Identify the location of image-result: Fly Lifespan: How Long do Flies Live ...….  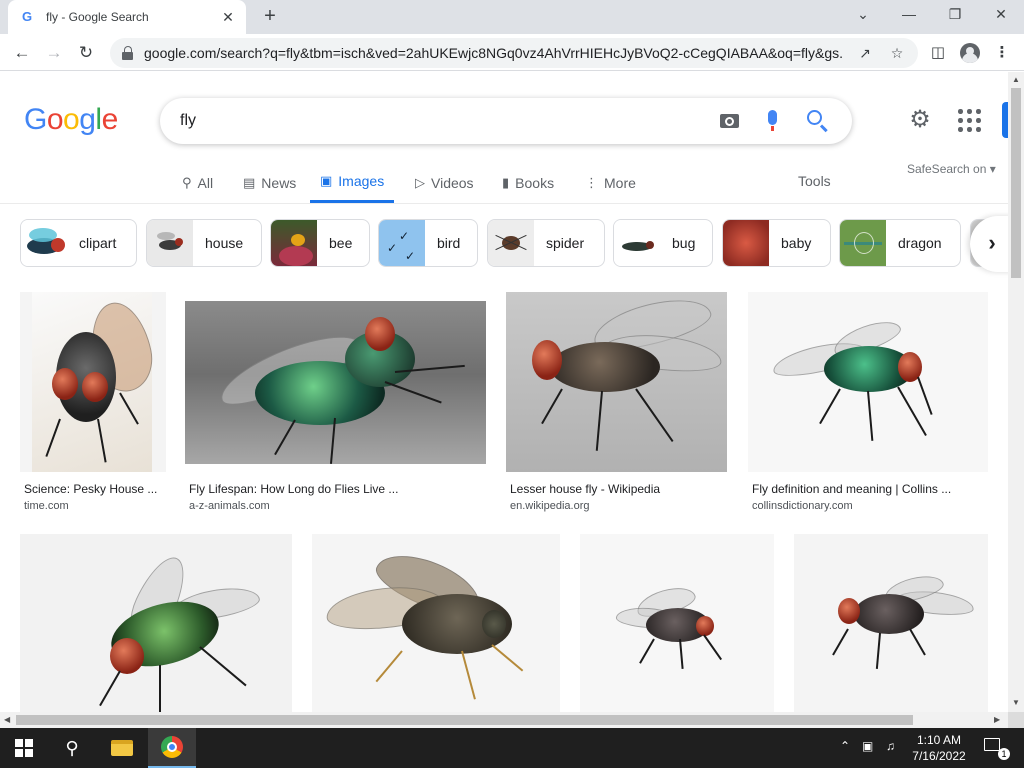
(335, 402).